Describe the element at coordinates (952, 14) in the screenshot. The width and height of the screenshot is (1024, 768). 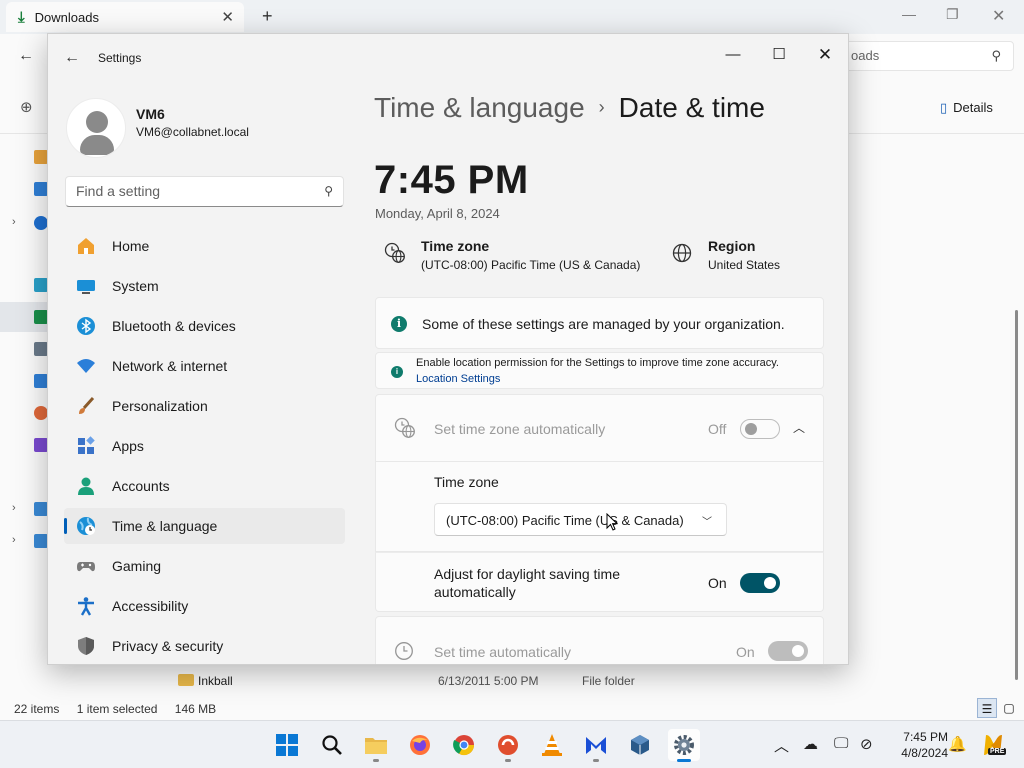
I see `explorer-maximize-button: ❐` at that location.